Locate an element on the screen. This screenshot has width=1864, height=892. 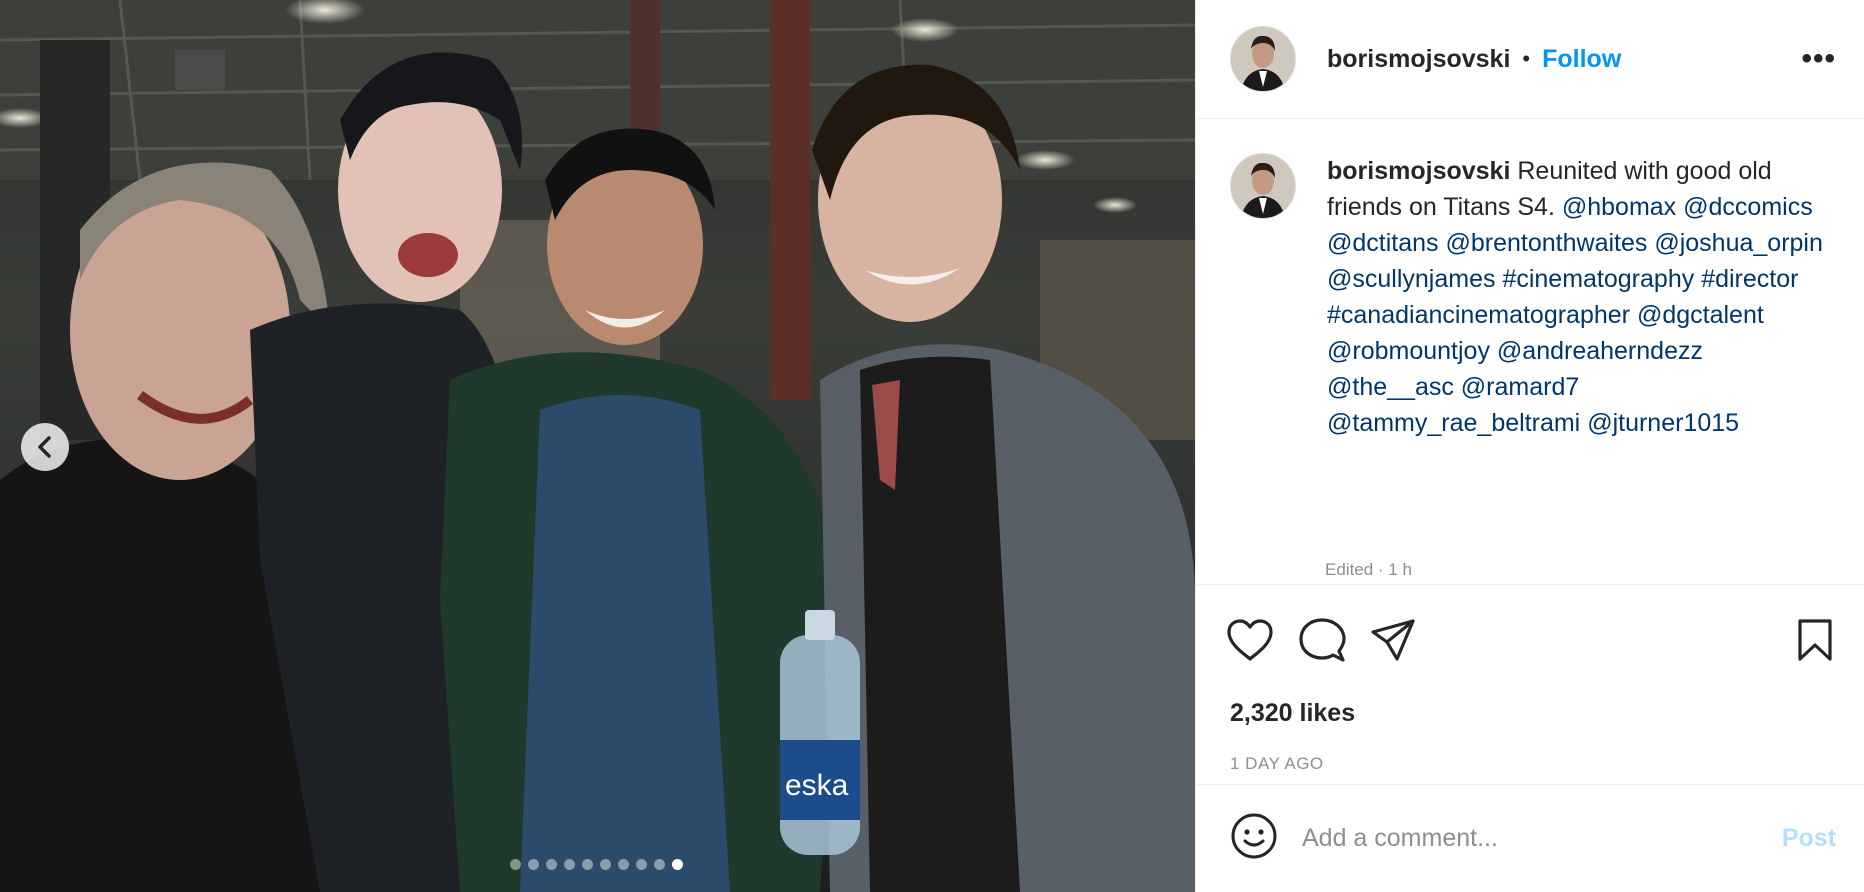
edited-label: Edited · 1 h is located at coordinates (1368, 569).